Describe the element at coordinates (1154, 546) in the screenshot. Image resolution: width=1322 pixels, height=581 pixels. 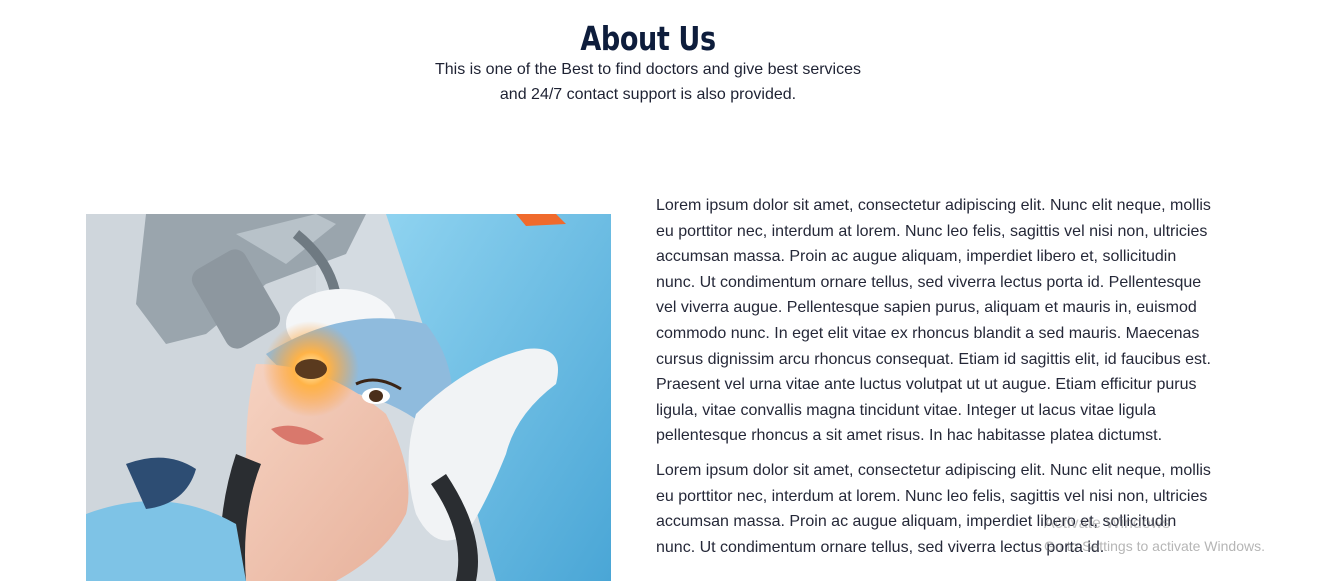
I see `activation-watermark-text: Go to Settings to activate Windows.` at that location.